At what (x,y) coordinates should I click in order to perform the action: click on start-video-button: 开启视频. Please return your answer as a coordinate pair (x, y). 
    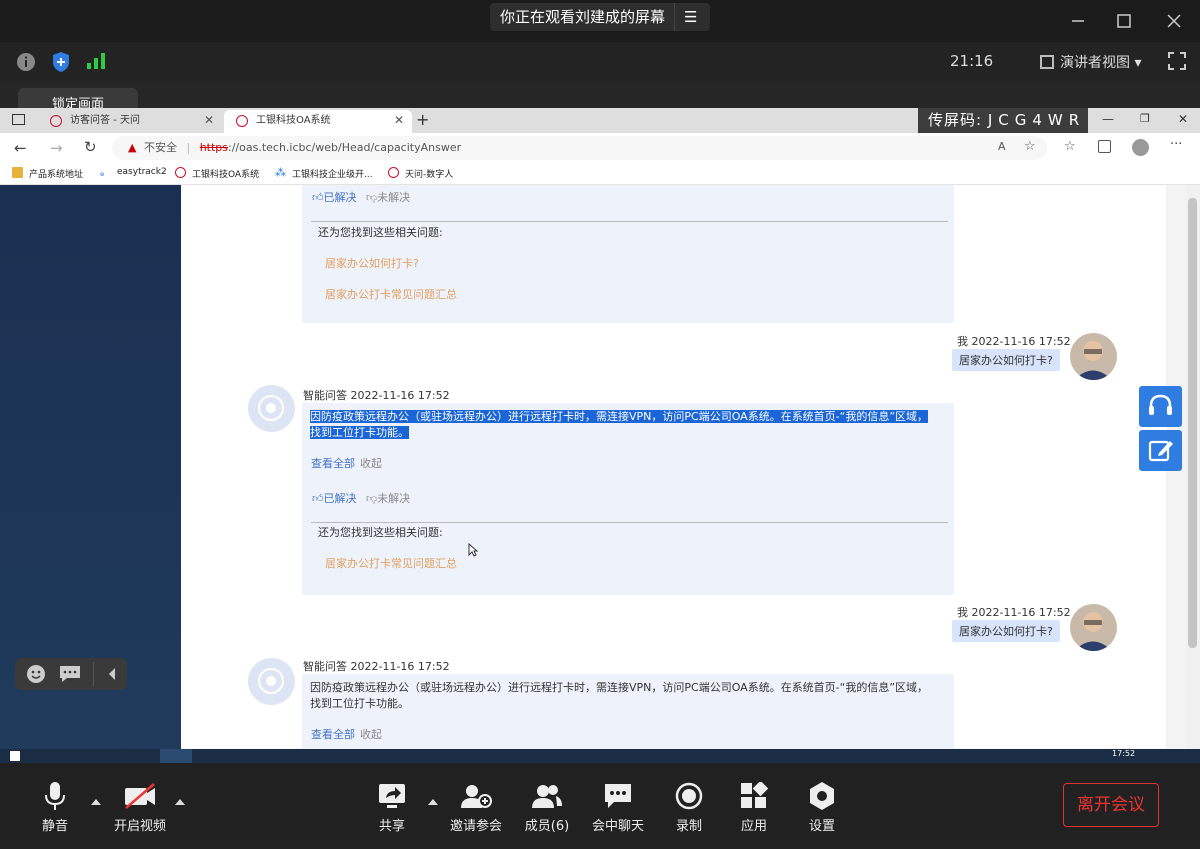
    Looking at the image, I should click on (140, 807).